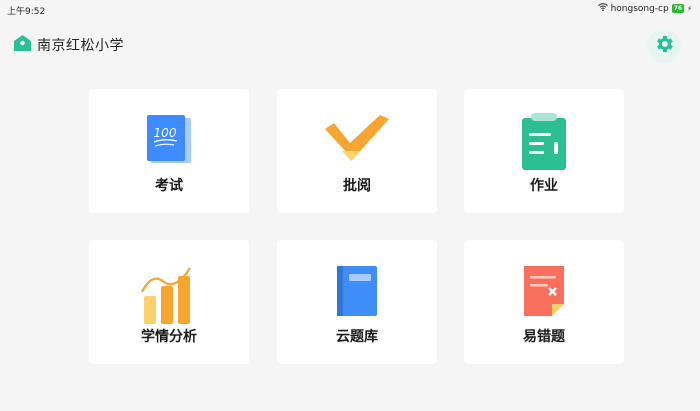  What do you see at coordinates (544, 186) in the screenshot?
I see `tile-label: 作业` at bounding box center [544, 186].